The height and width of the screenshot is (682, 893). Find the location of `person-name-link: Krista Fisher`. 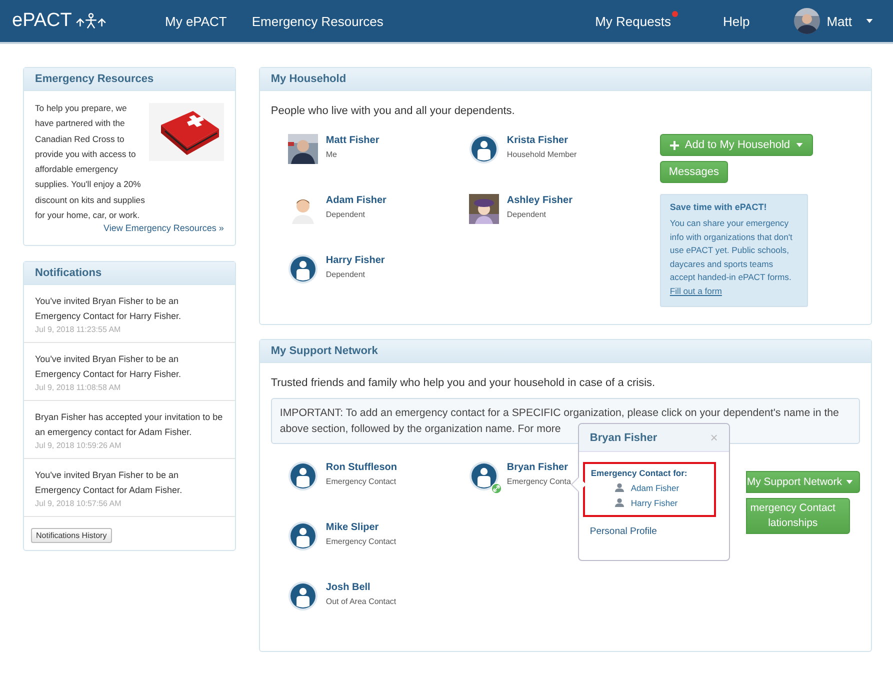

person-name-link: Krista Fisher is located at coordinates (541, 140).